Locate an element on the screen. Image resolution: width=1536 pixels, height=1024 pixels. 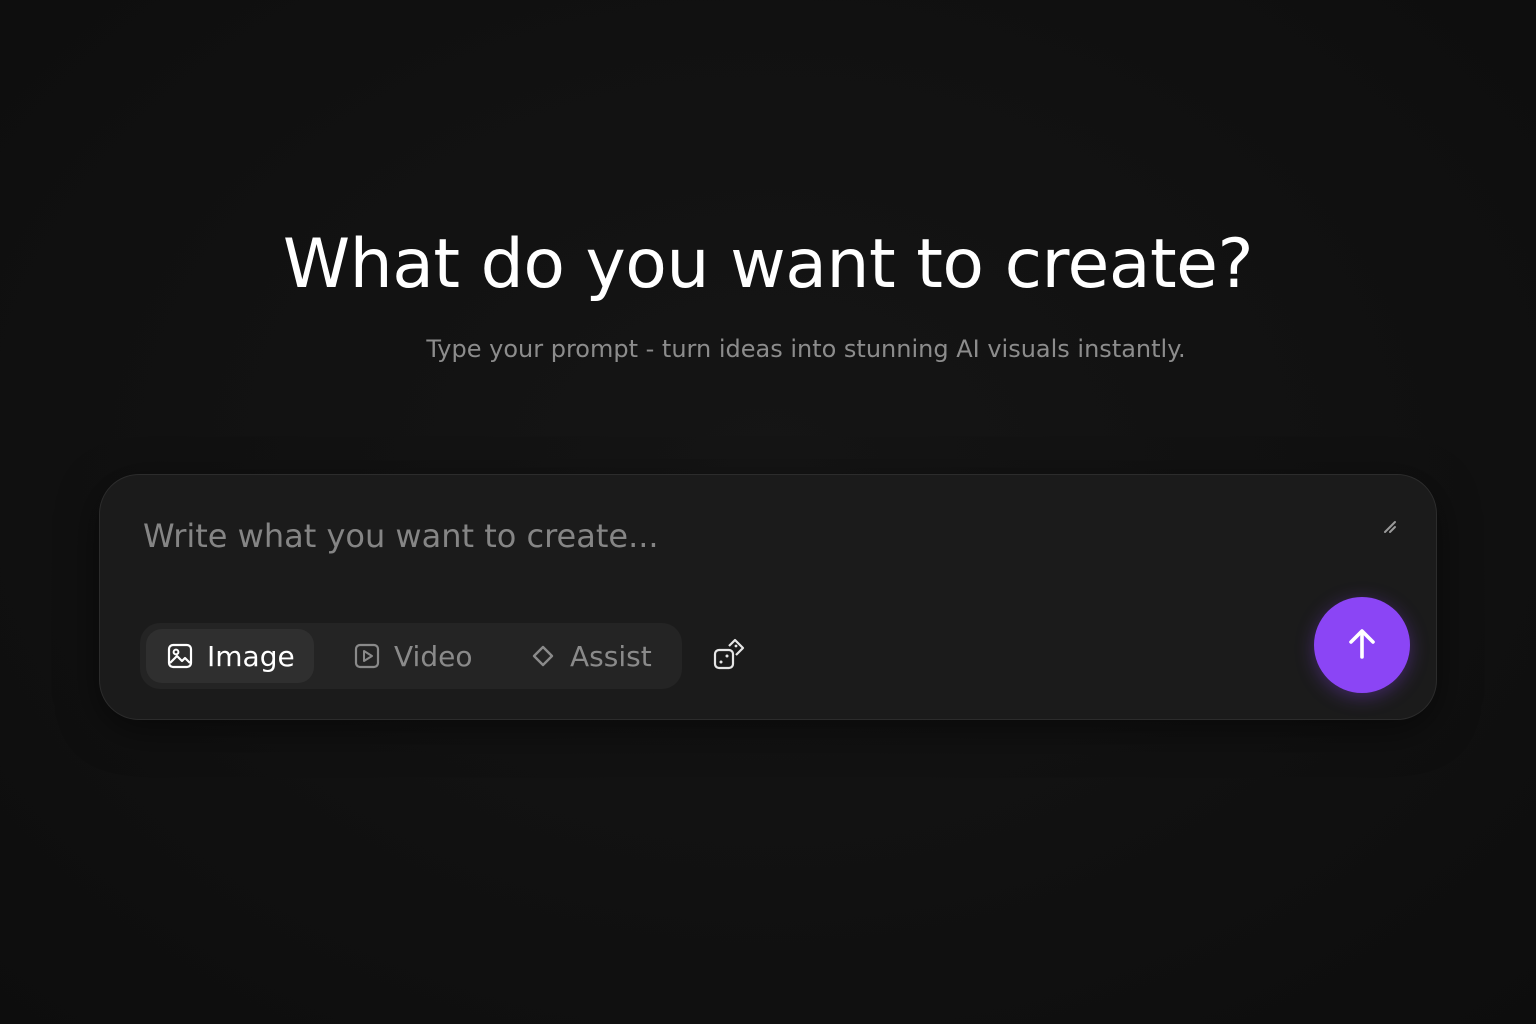
tab-image: Image is located at coordinates (230, 656).